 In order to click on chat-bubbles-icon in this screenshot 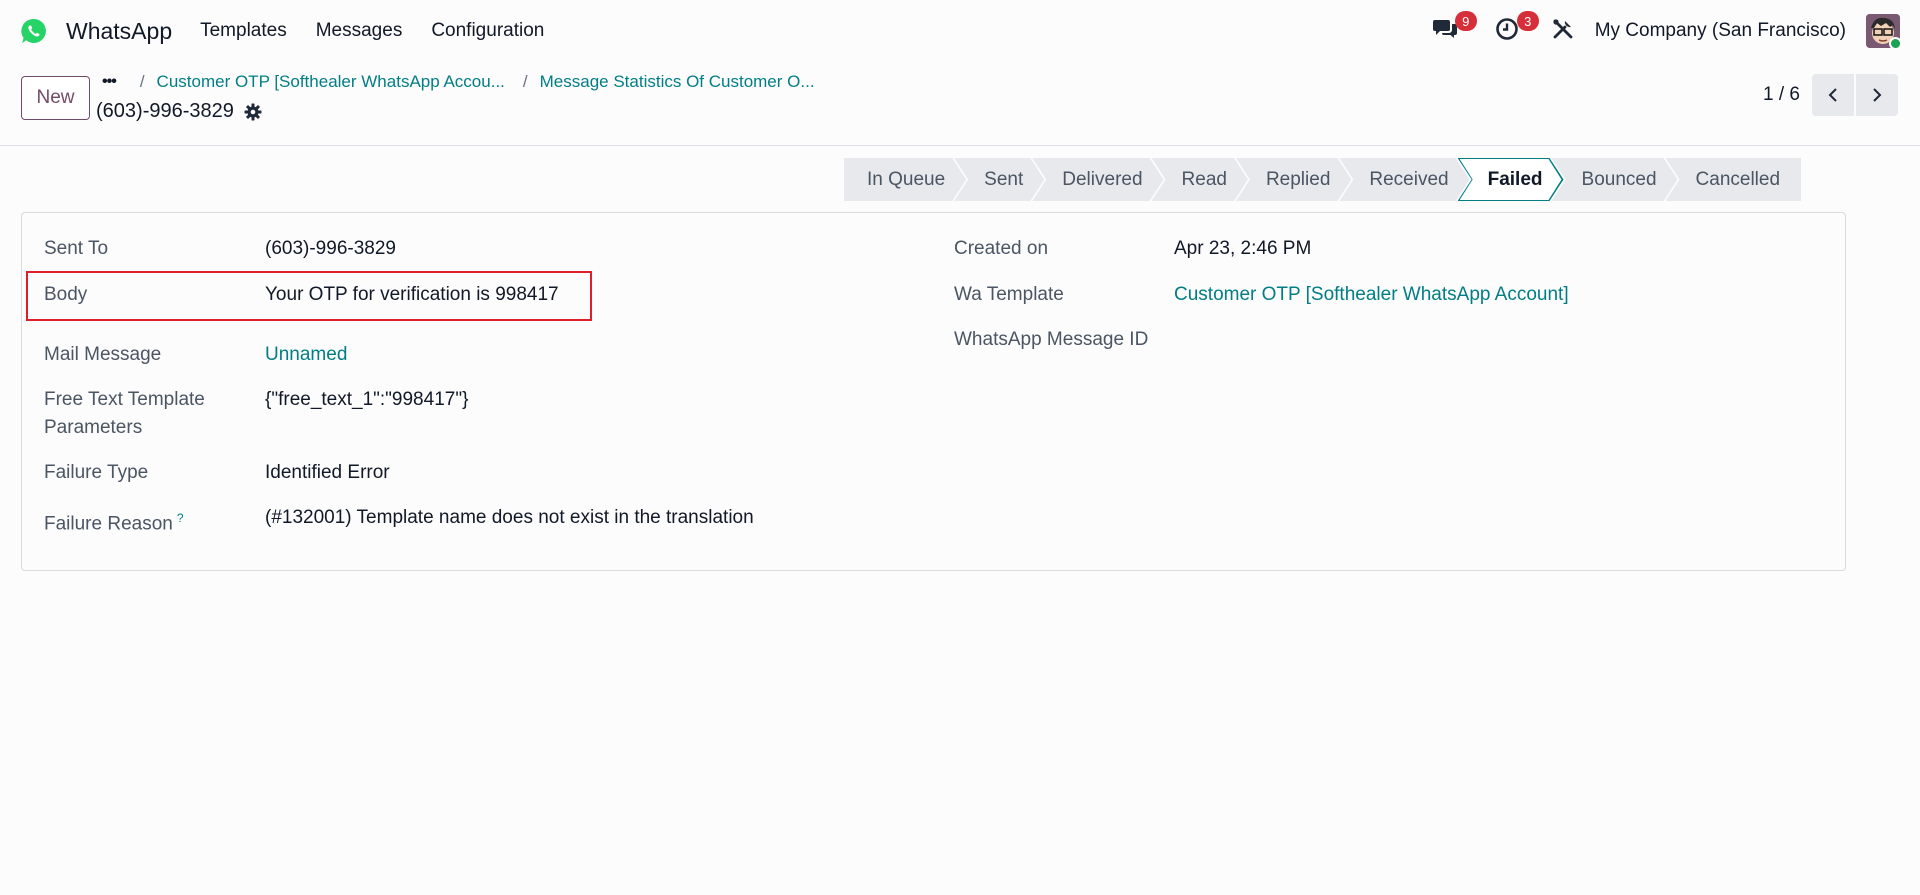, I will do `click(1445, 31)`.